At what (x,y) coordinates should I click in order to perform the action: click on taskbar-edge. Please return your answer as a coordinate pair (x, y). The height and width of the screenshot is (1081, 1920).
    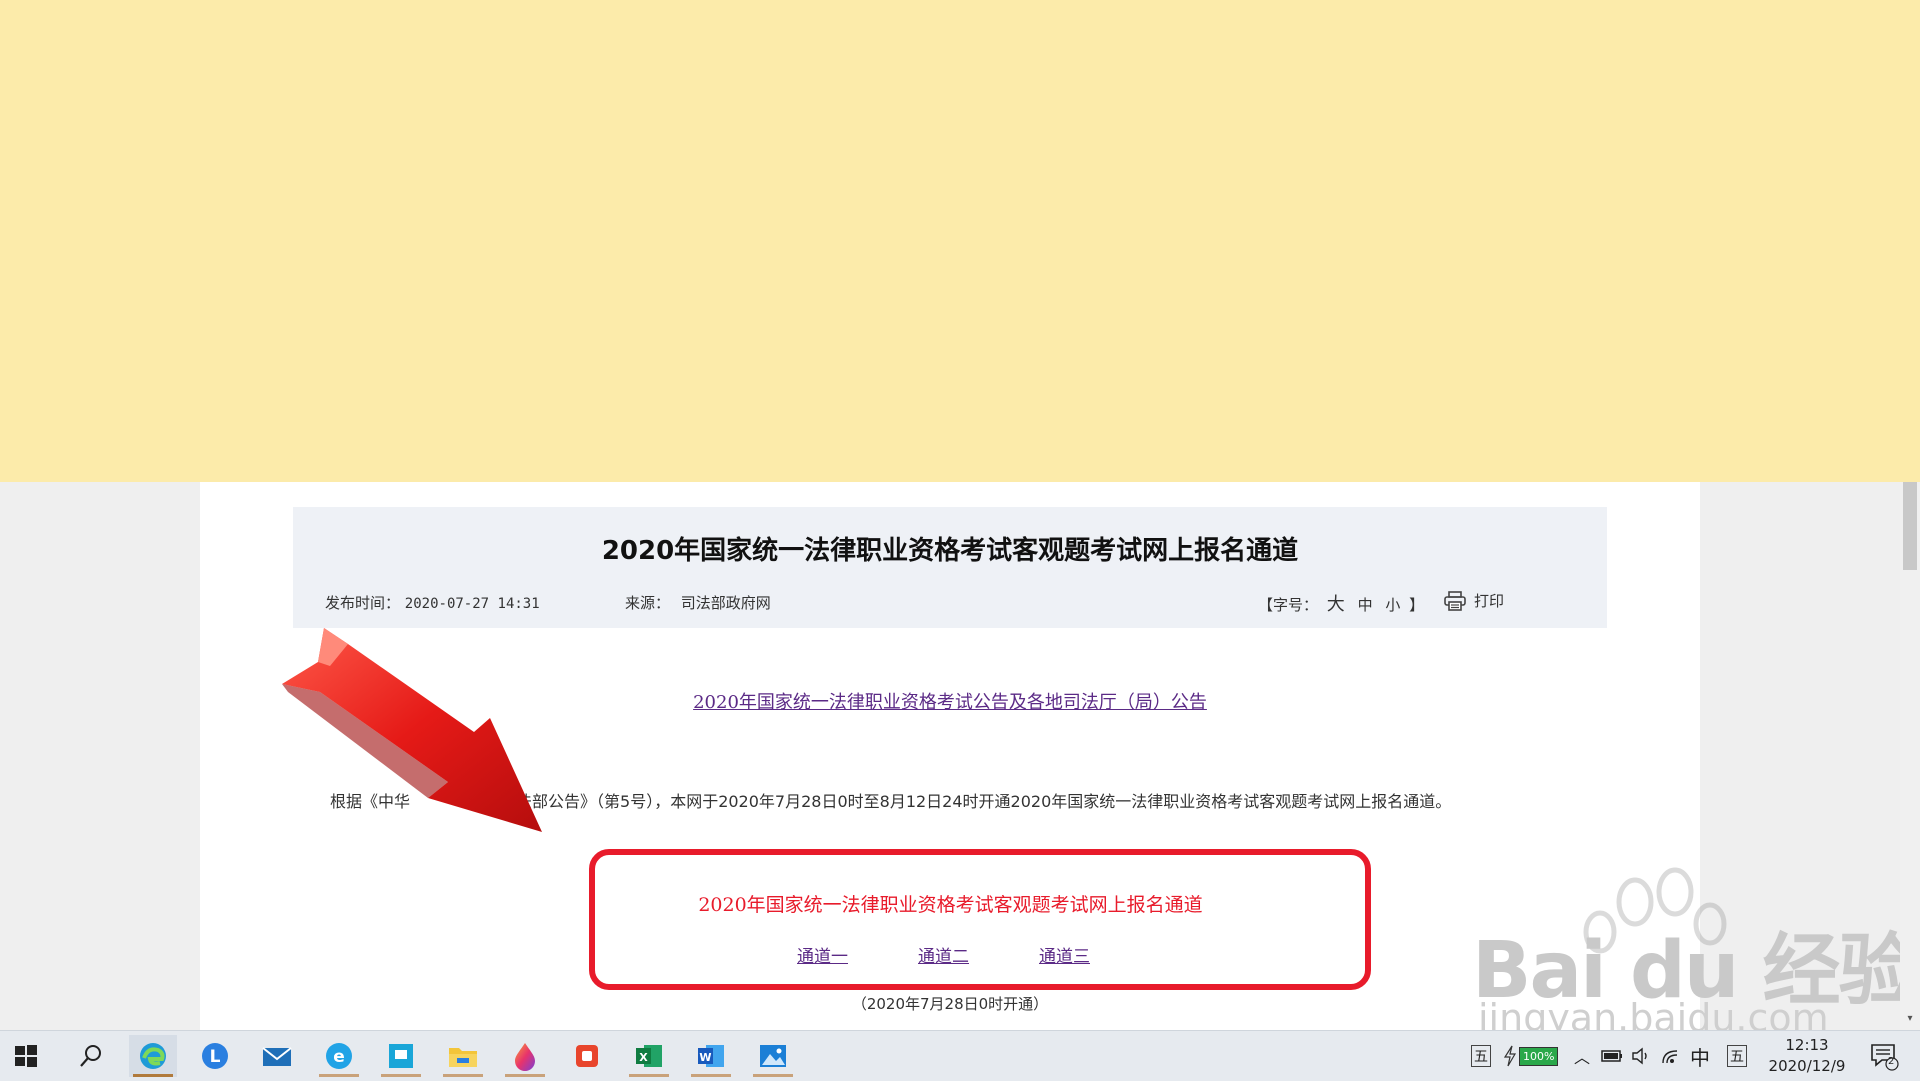
    Looking at the image, I should click on (153, 1056).